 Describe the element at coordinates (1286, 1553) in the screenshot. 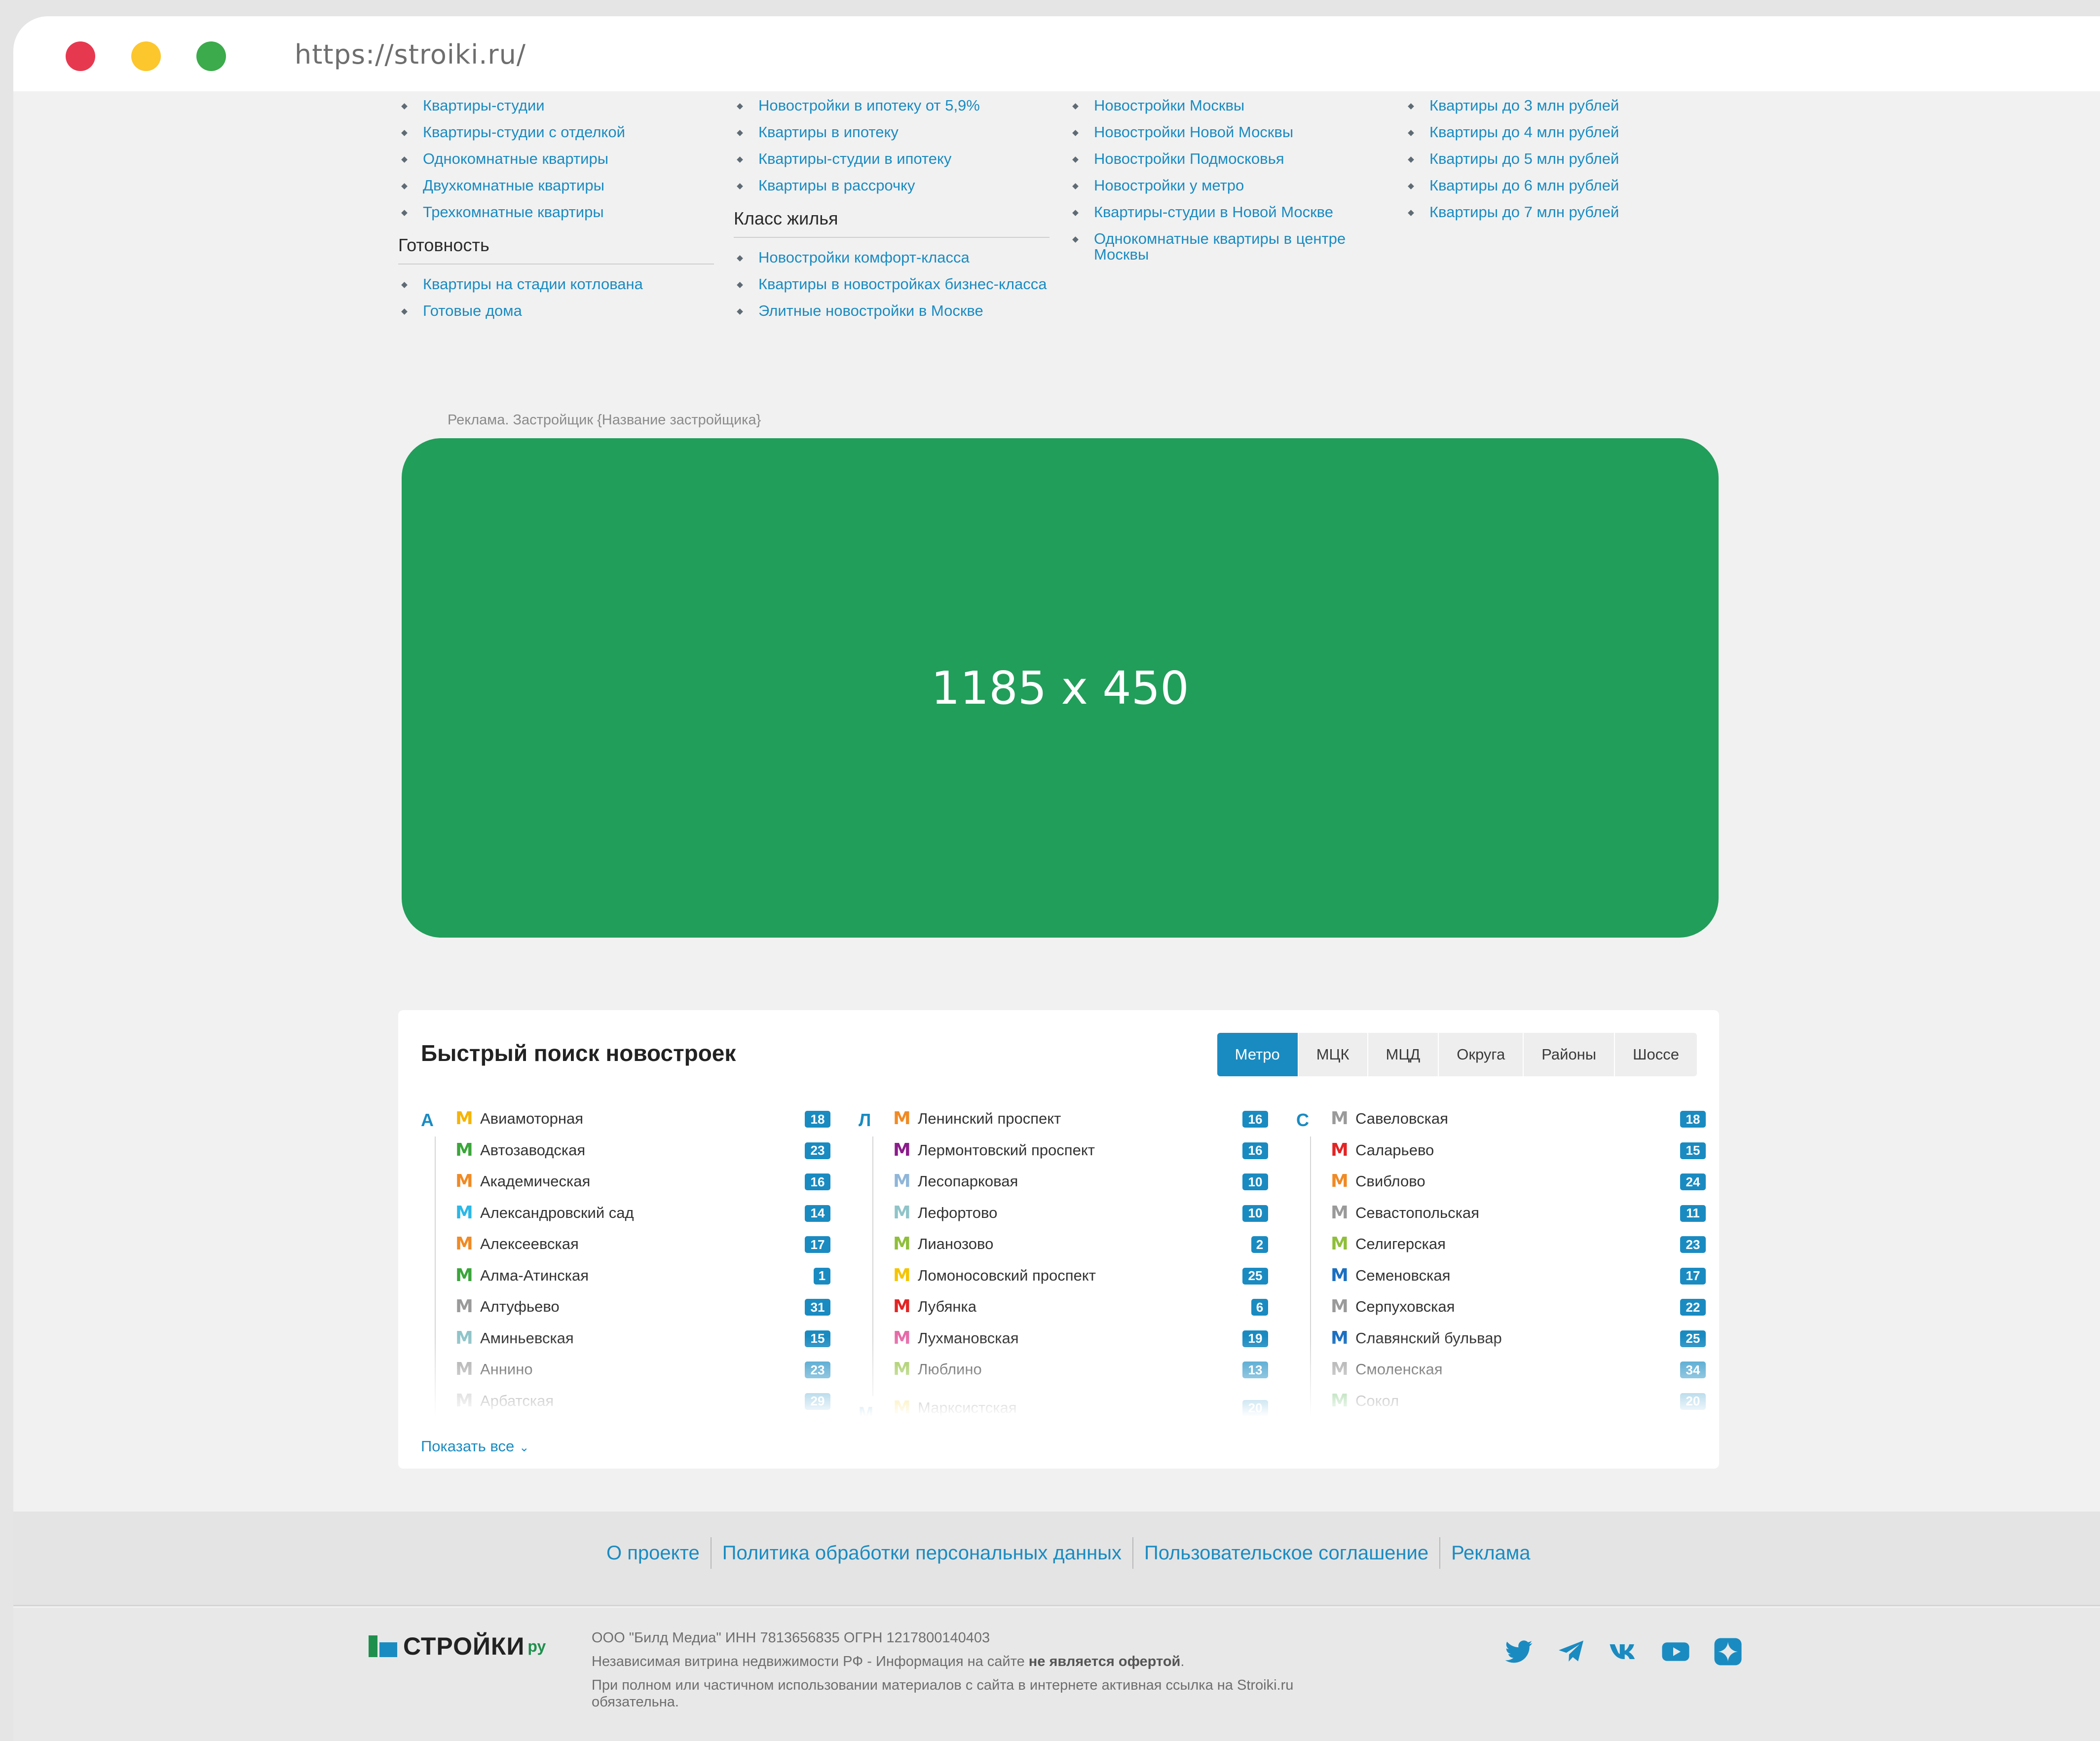

I see `footer-link: Пользовательское соглашение` at that location.